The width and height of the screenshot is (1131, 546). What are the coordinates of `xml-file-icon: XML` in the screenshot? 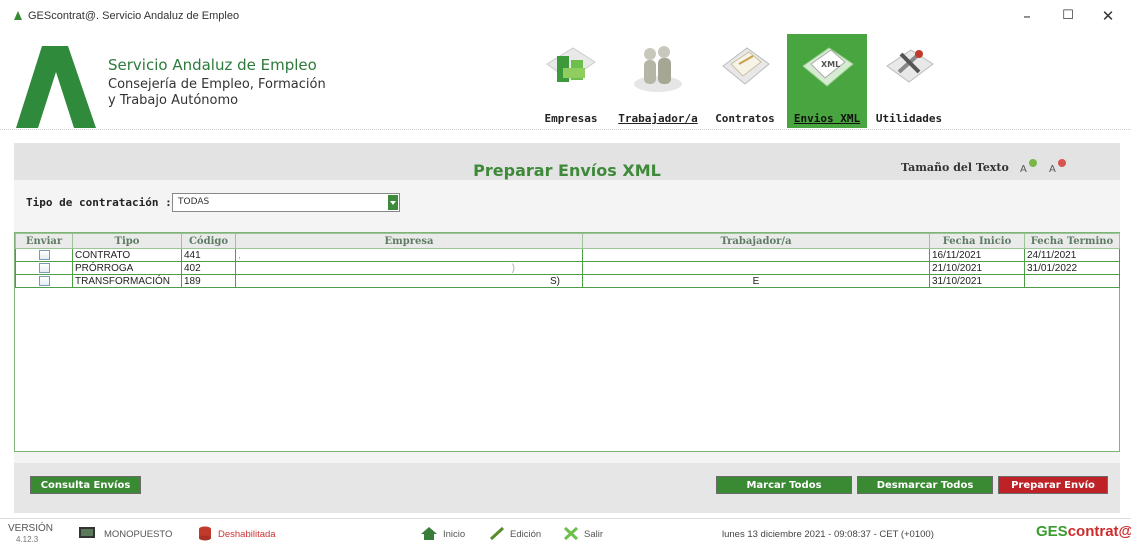 It's located at (828, 67).